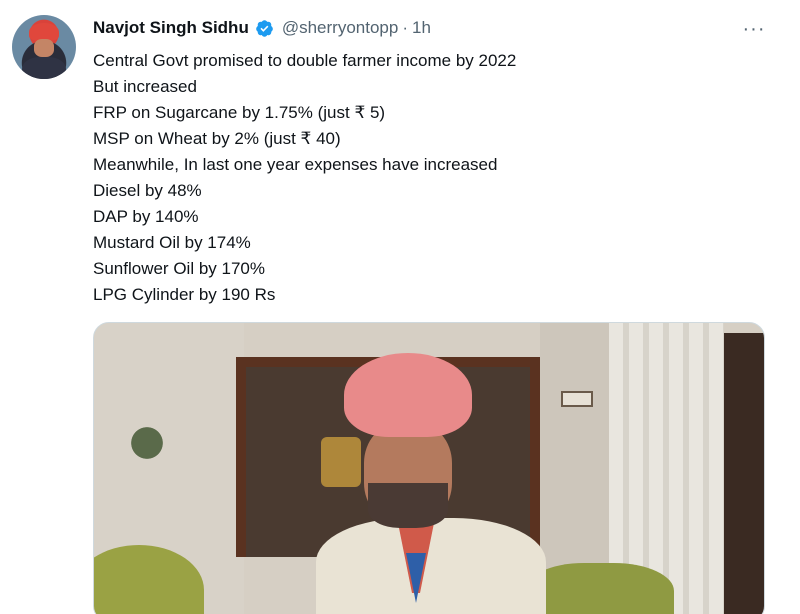 The image size is (800, 614). What do you see at coordinates (147, 443) in the screenshot?
I see `plant` at bounding box center [147, 443].